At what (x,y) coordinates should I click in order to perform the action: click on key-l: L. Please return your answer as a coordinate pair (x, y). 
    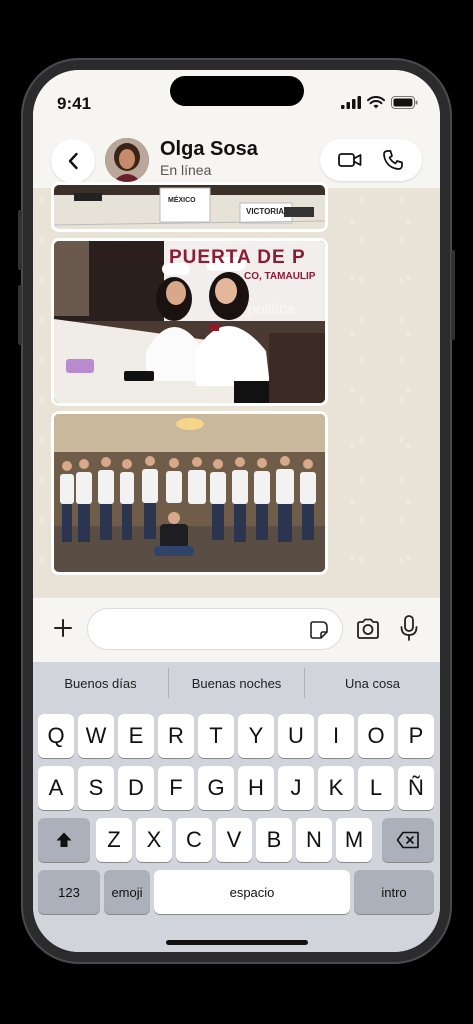
    Looking at the image, I should click on (376, 788).